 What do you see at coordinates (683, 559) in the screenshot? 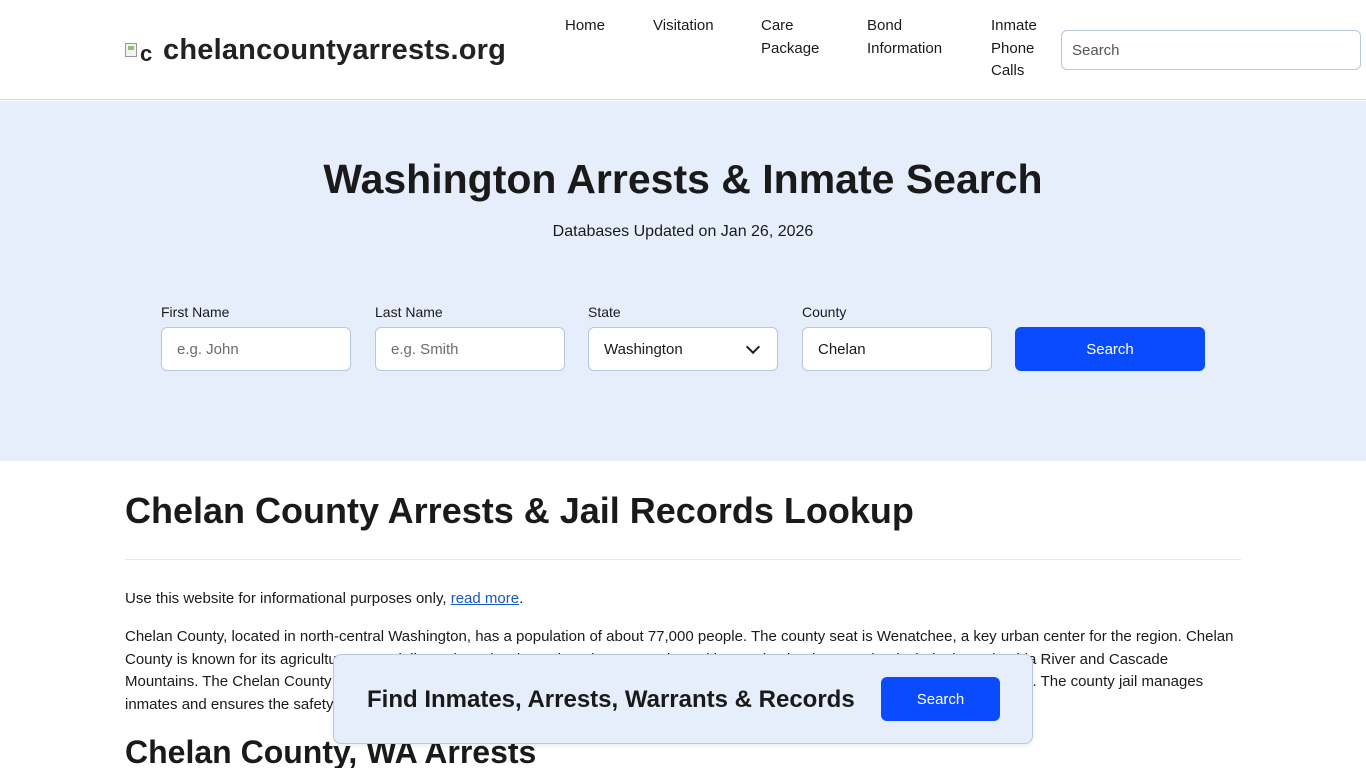
I see `divider` at bounding box center [683, 559].